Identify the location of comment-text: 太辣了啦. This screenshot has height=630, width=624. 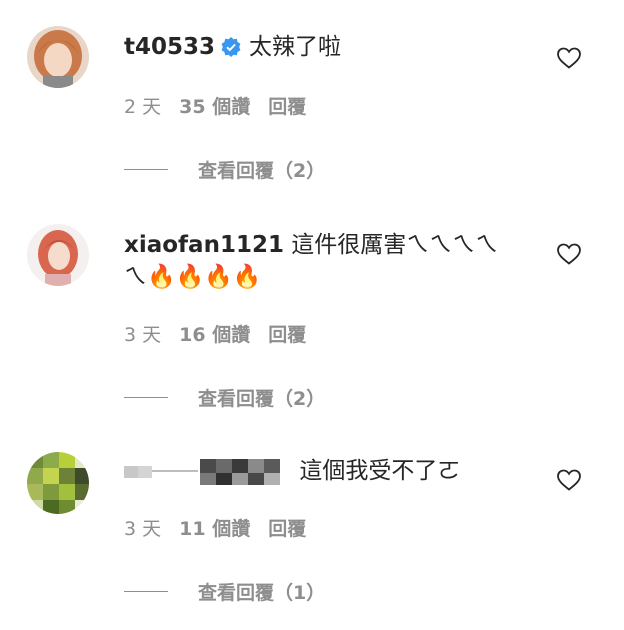
(295, 47).